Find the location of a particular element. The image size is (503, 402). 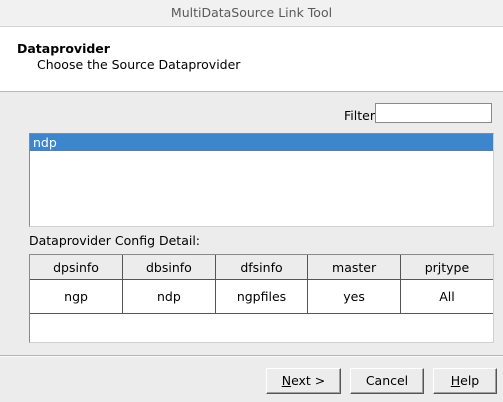

help-mnemonic: H is located at coordinates (455, 380).